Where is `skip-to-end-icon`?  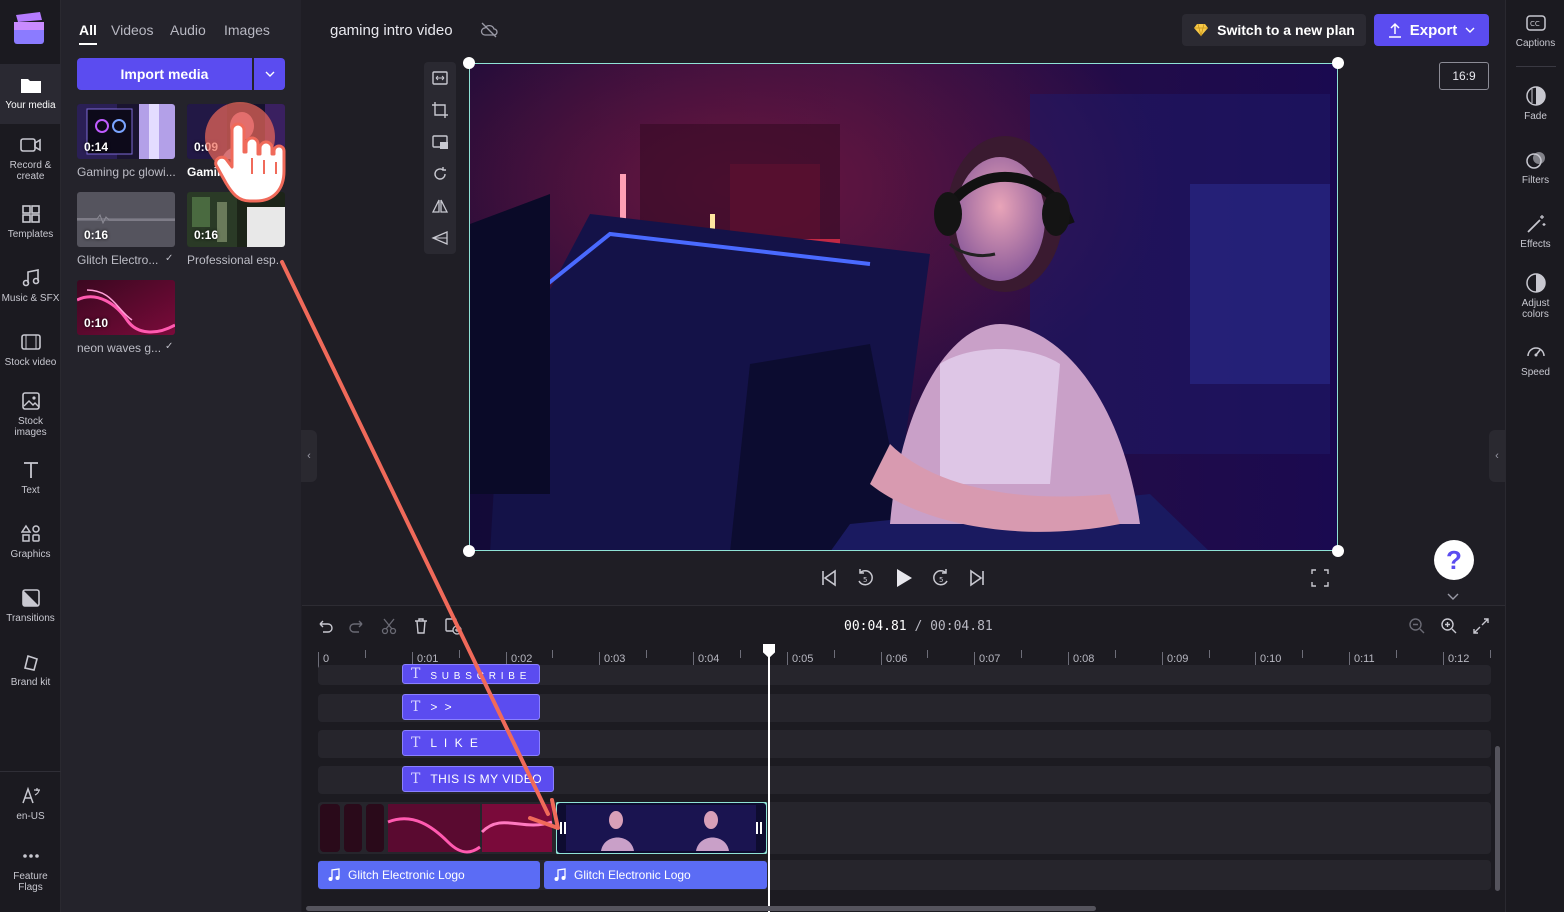 skip-to-end-icon is located at coordinates (977, 578).